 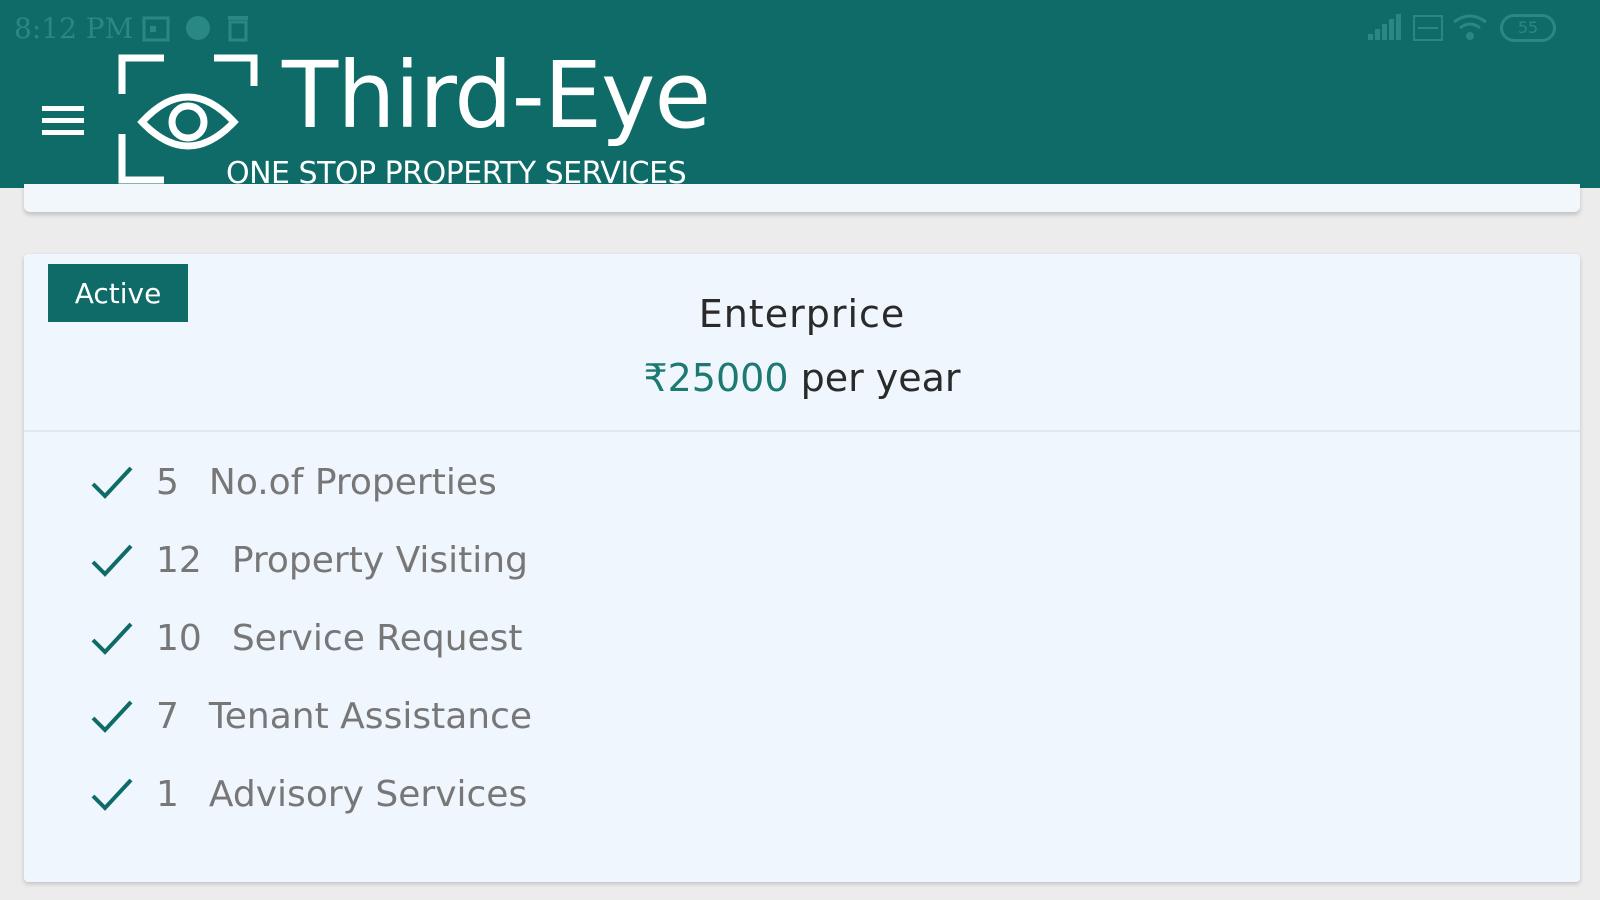 What do you see at coordinates (1428, 28) in the screenshot?
I see `volte-icon` at bounding box center [1428, 28].